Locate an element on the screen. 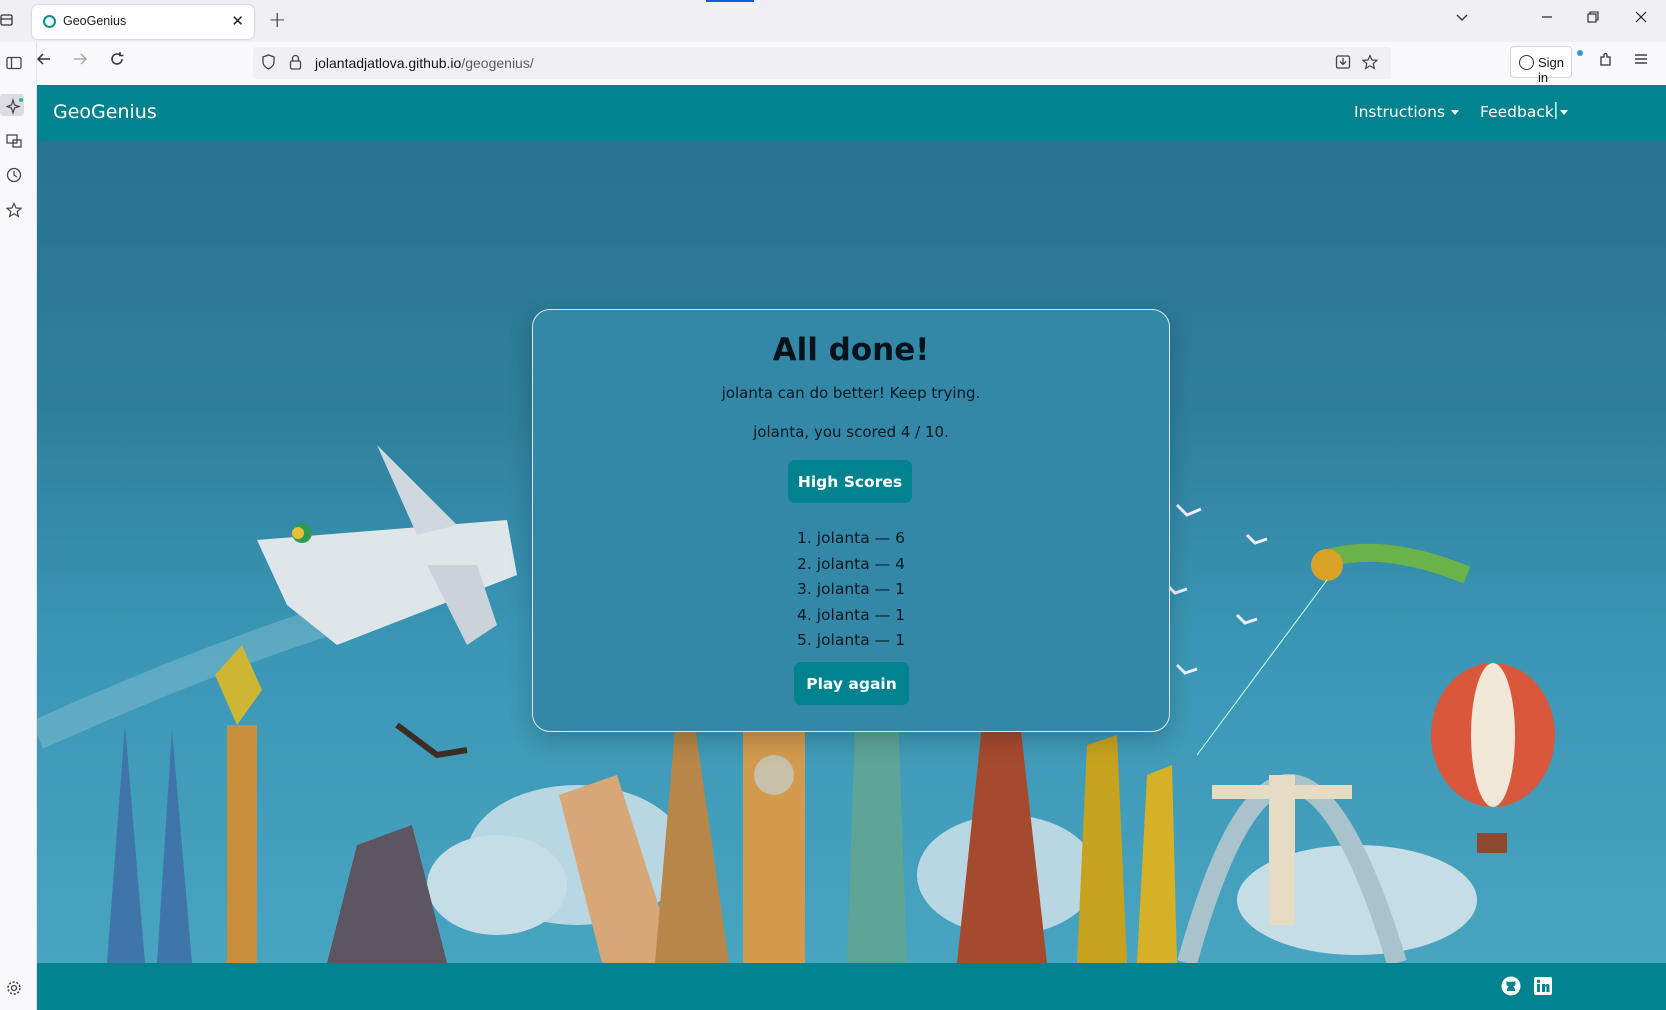 The image size is (1666, 1010). notification-dot is located at coordinates (1580, 53).